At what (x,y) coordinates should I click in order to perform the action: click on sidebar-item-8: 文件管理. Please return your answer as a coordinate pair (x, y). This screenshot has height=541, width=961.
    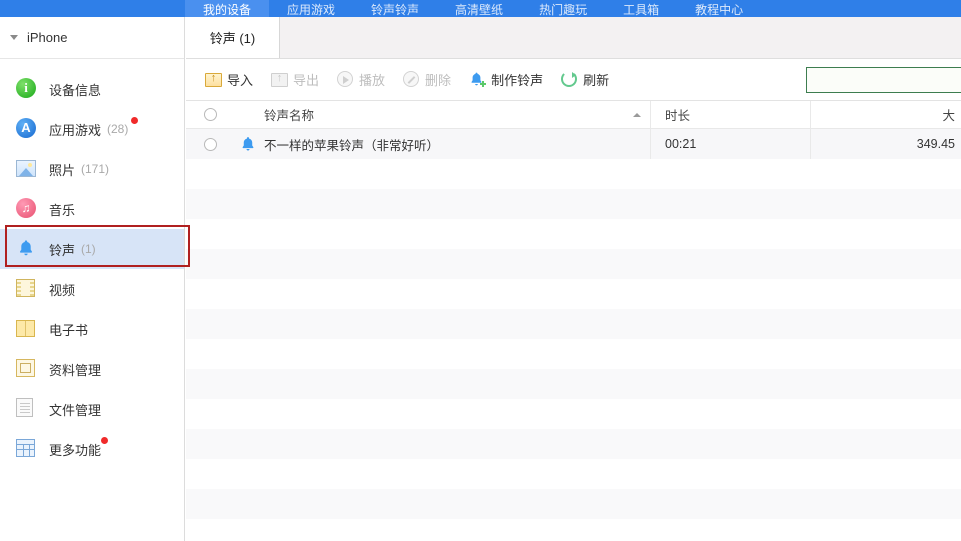
    Looking at the image, I should click on (92, 409).